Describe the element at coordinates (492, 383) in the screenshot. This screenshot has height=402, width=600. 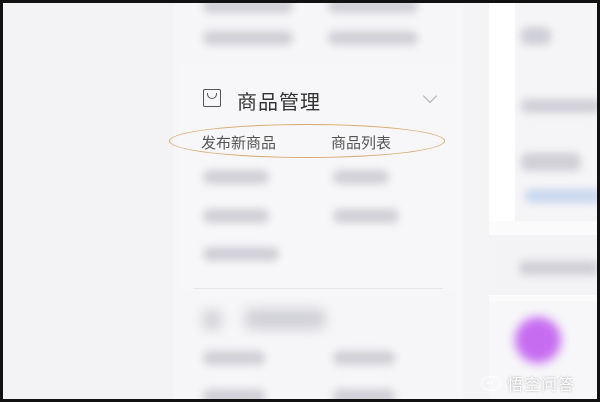
I see `chat-bubble-icon` at that location.